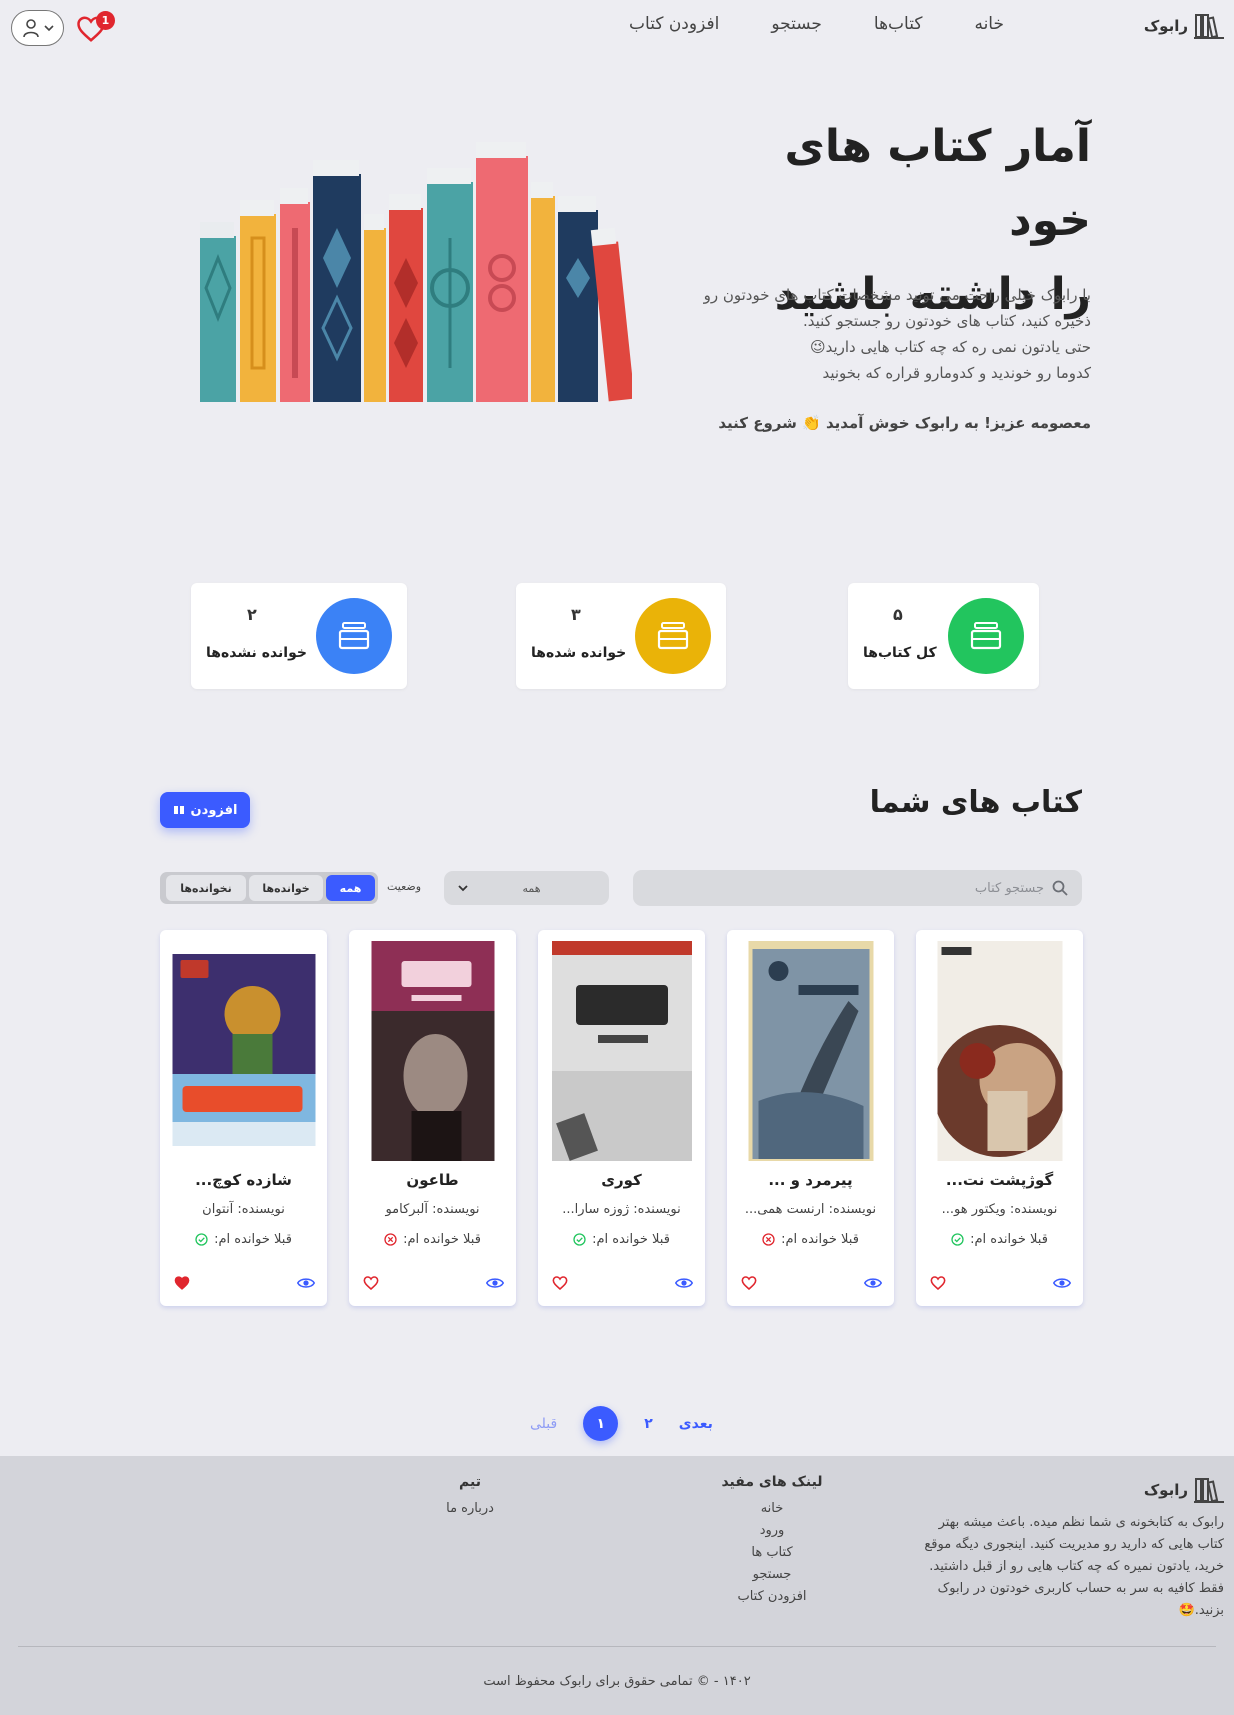 The height and width of the screenshot is (1715, 1234). What do you see at coordinates (252, 614) in the screenshot?
I see `stat-unread-value: ۲` at bounding box center [252, 614].